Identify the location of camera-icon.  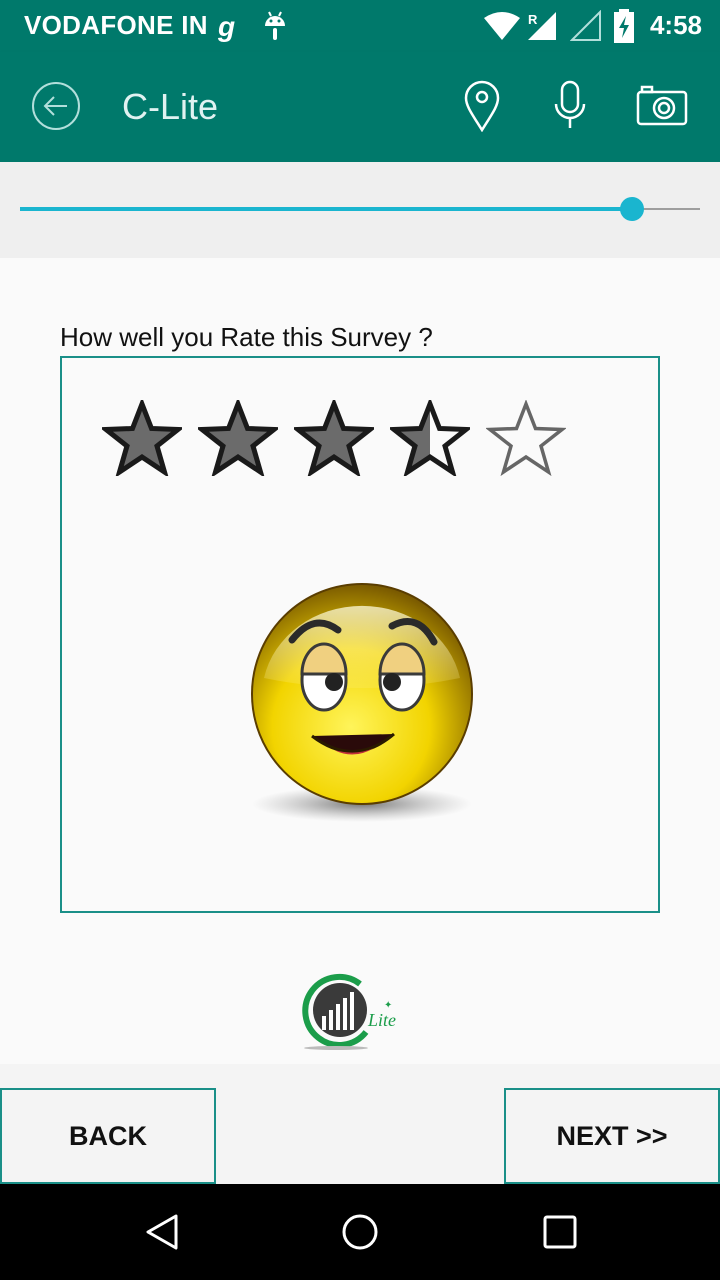
(662, 105).